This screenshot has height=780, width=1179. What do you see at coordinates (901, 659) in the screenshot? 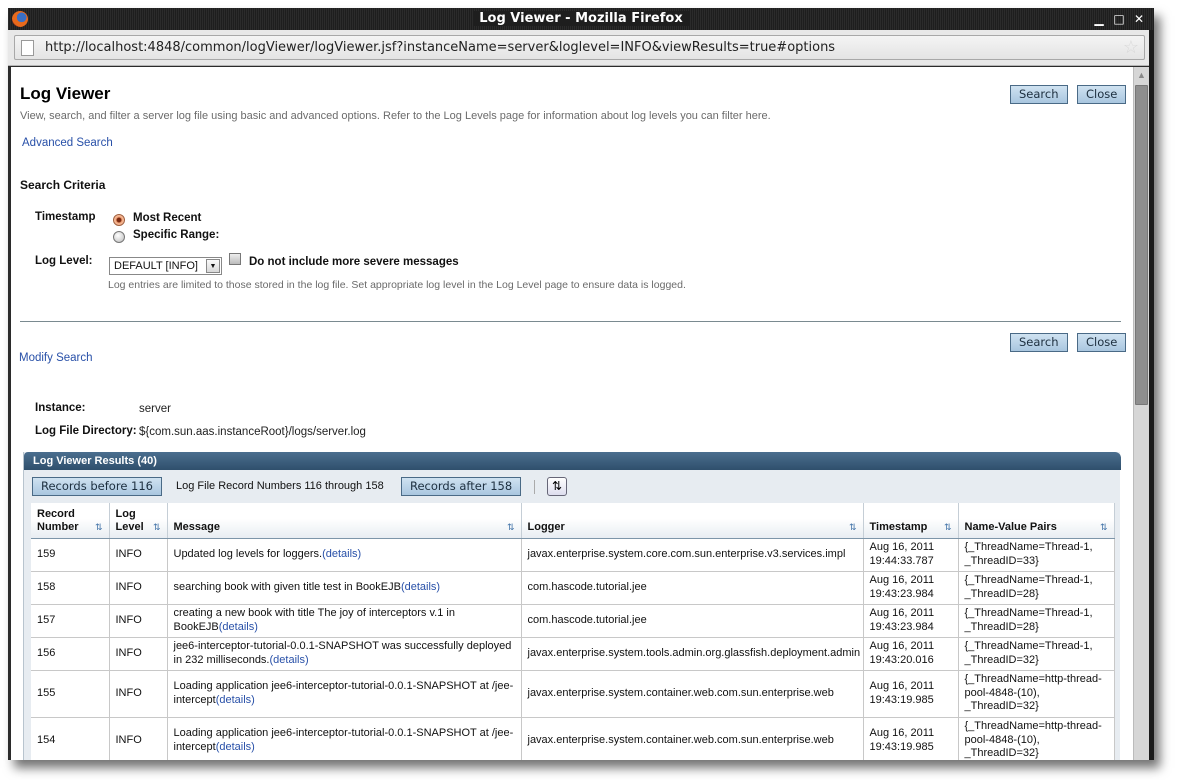
I see `timestamp-time: 19:43:20.016` at bounding box center [901, 659].